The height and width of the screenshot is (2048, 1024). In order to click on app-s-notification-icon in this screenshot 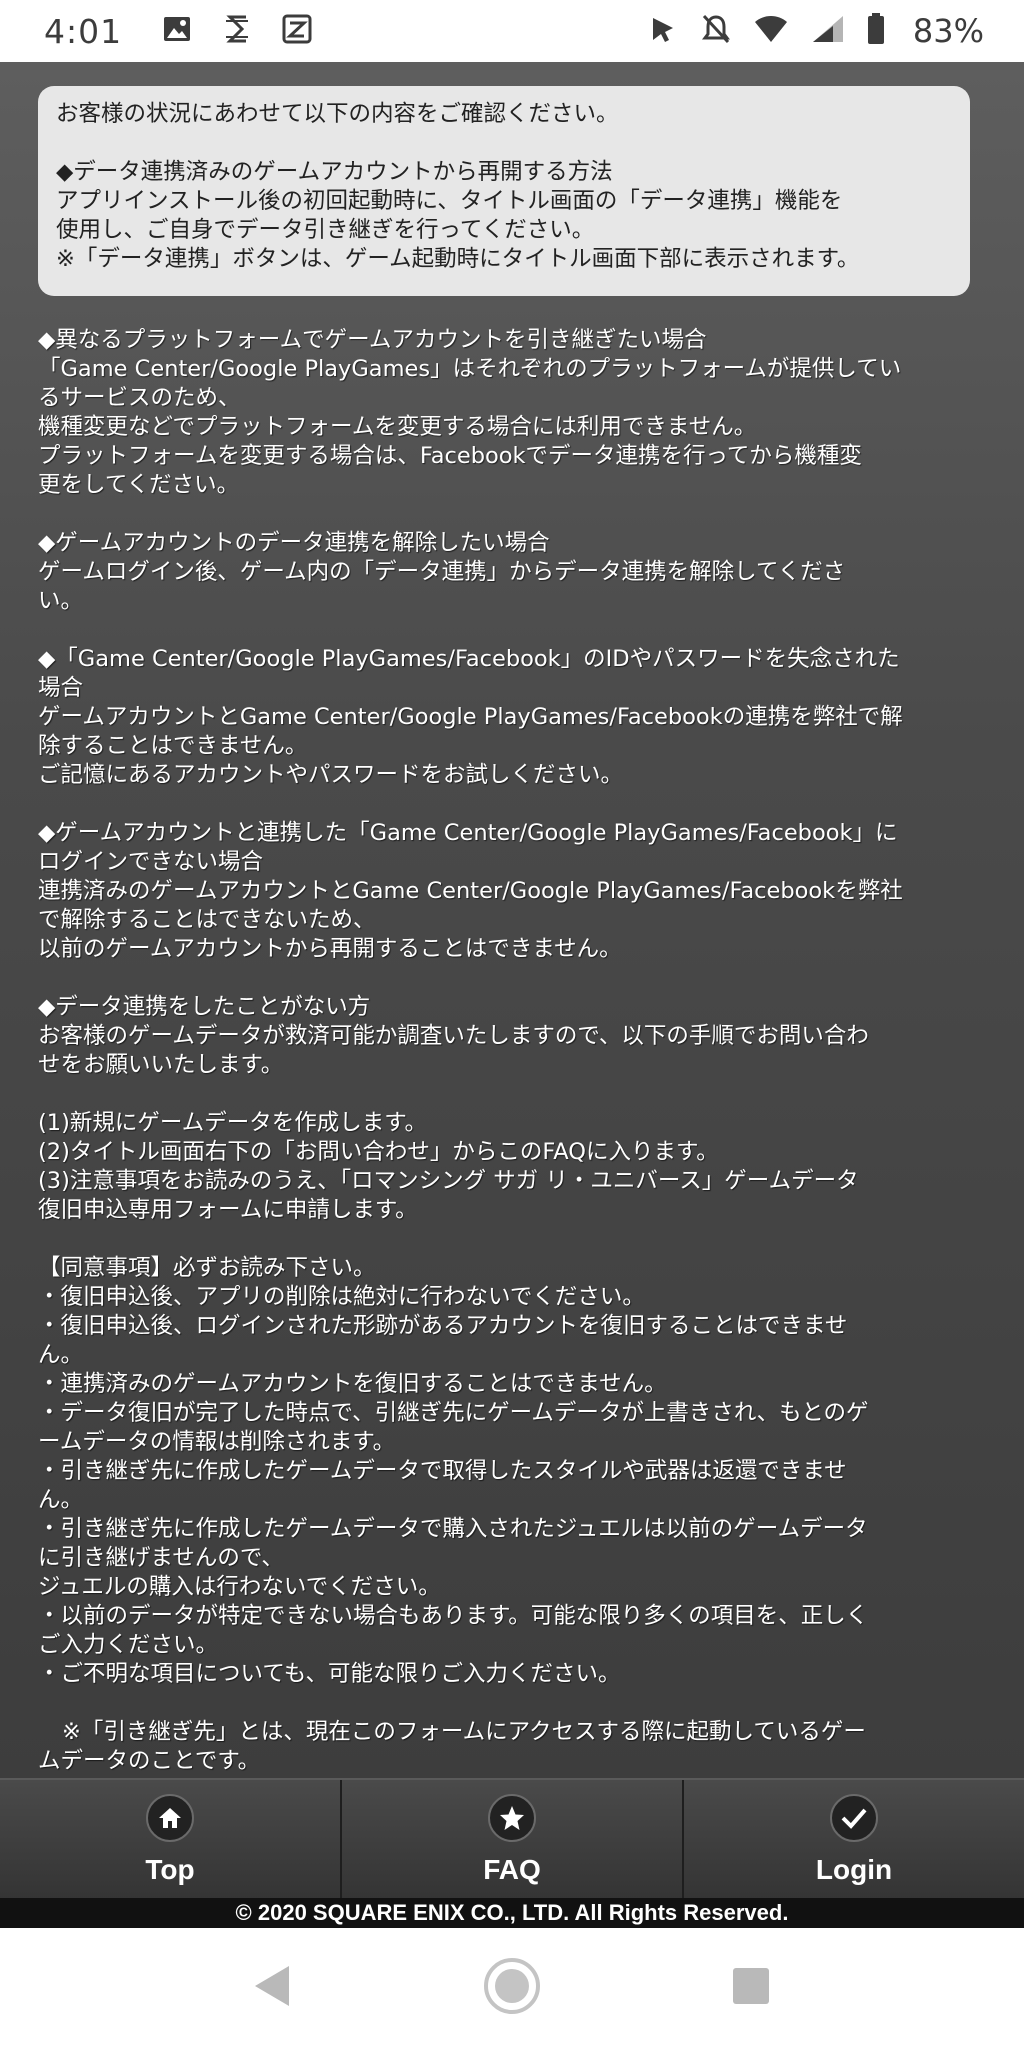, I will do `click(237, 31)`.